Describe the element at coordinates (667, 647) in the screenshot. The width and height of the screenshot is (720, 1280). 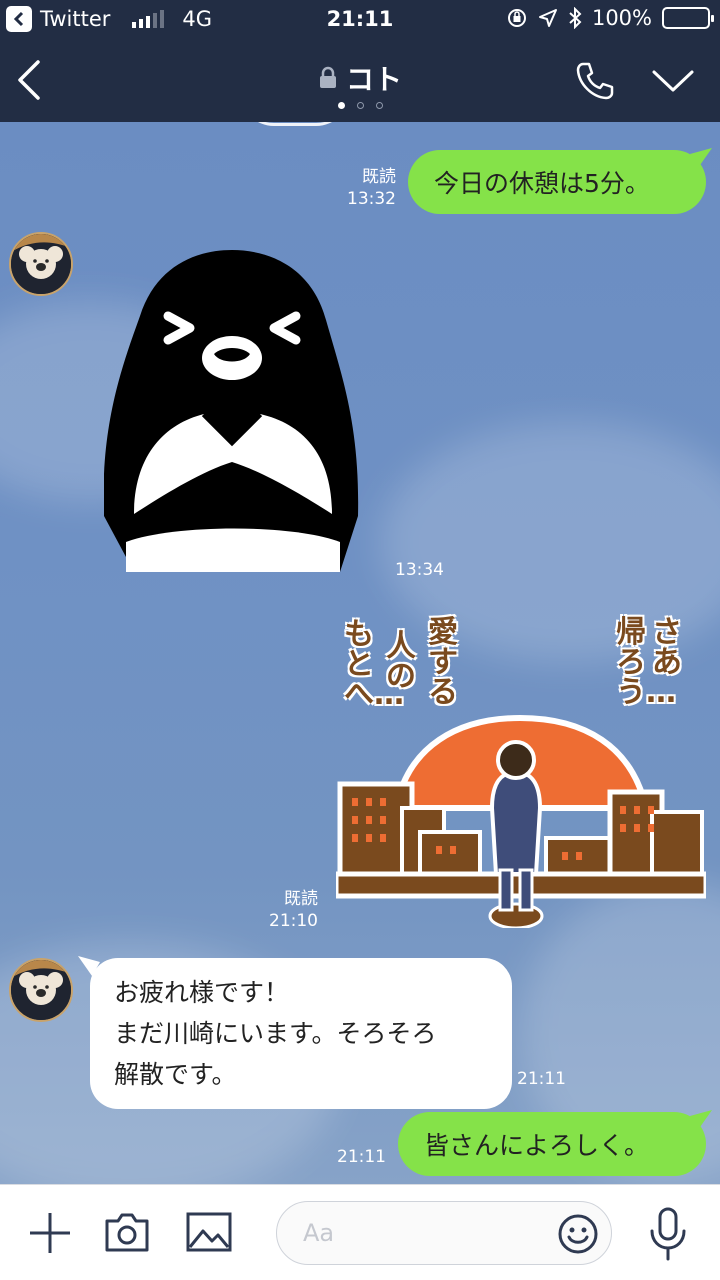
I see `sticker-text-col: さあ` at that location.